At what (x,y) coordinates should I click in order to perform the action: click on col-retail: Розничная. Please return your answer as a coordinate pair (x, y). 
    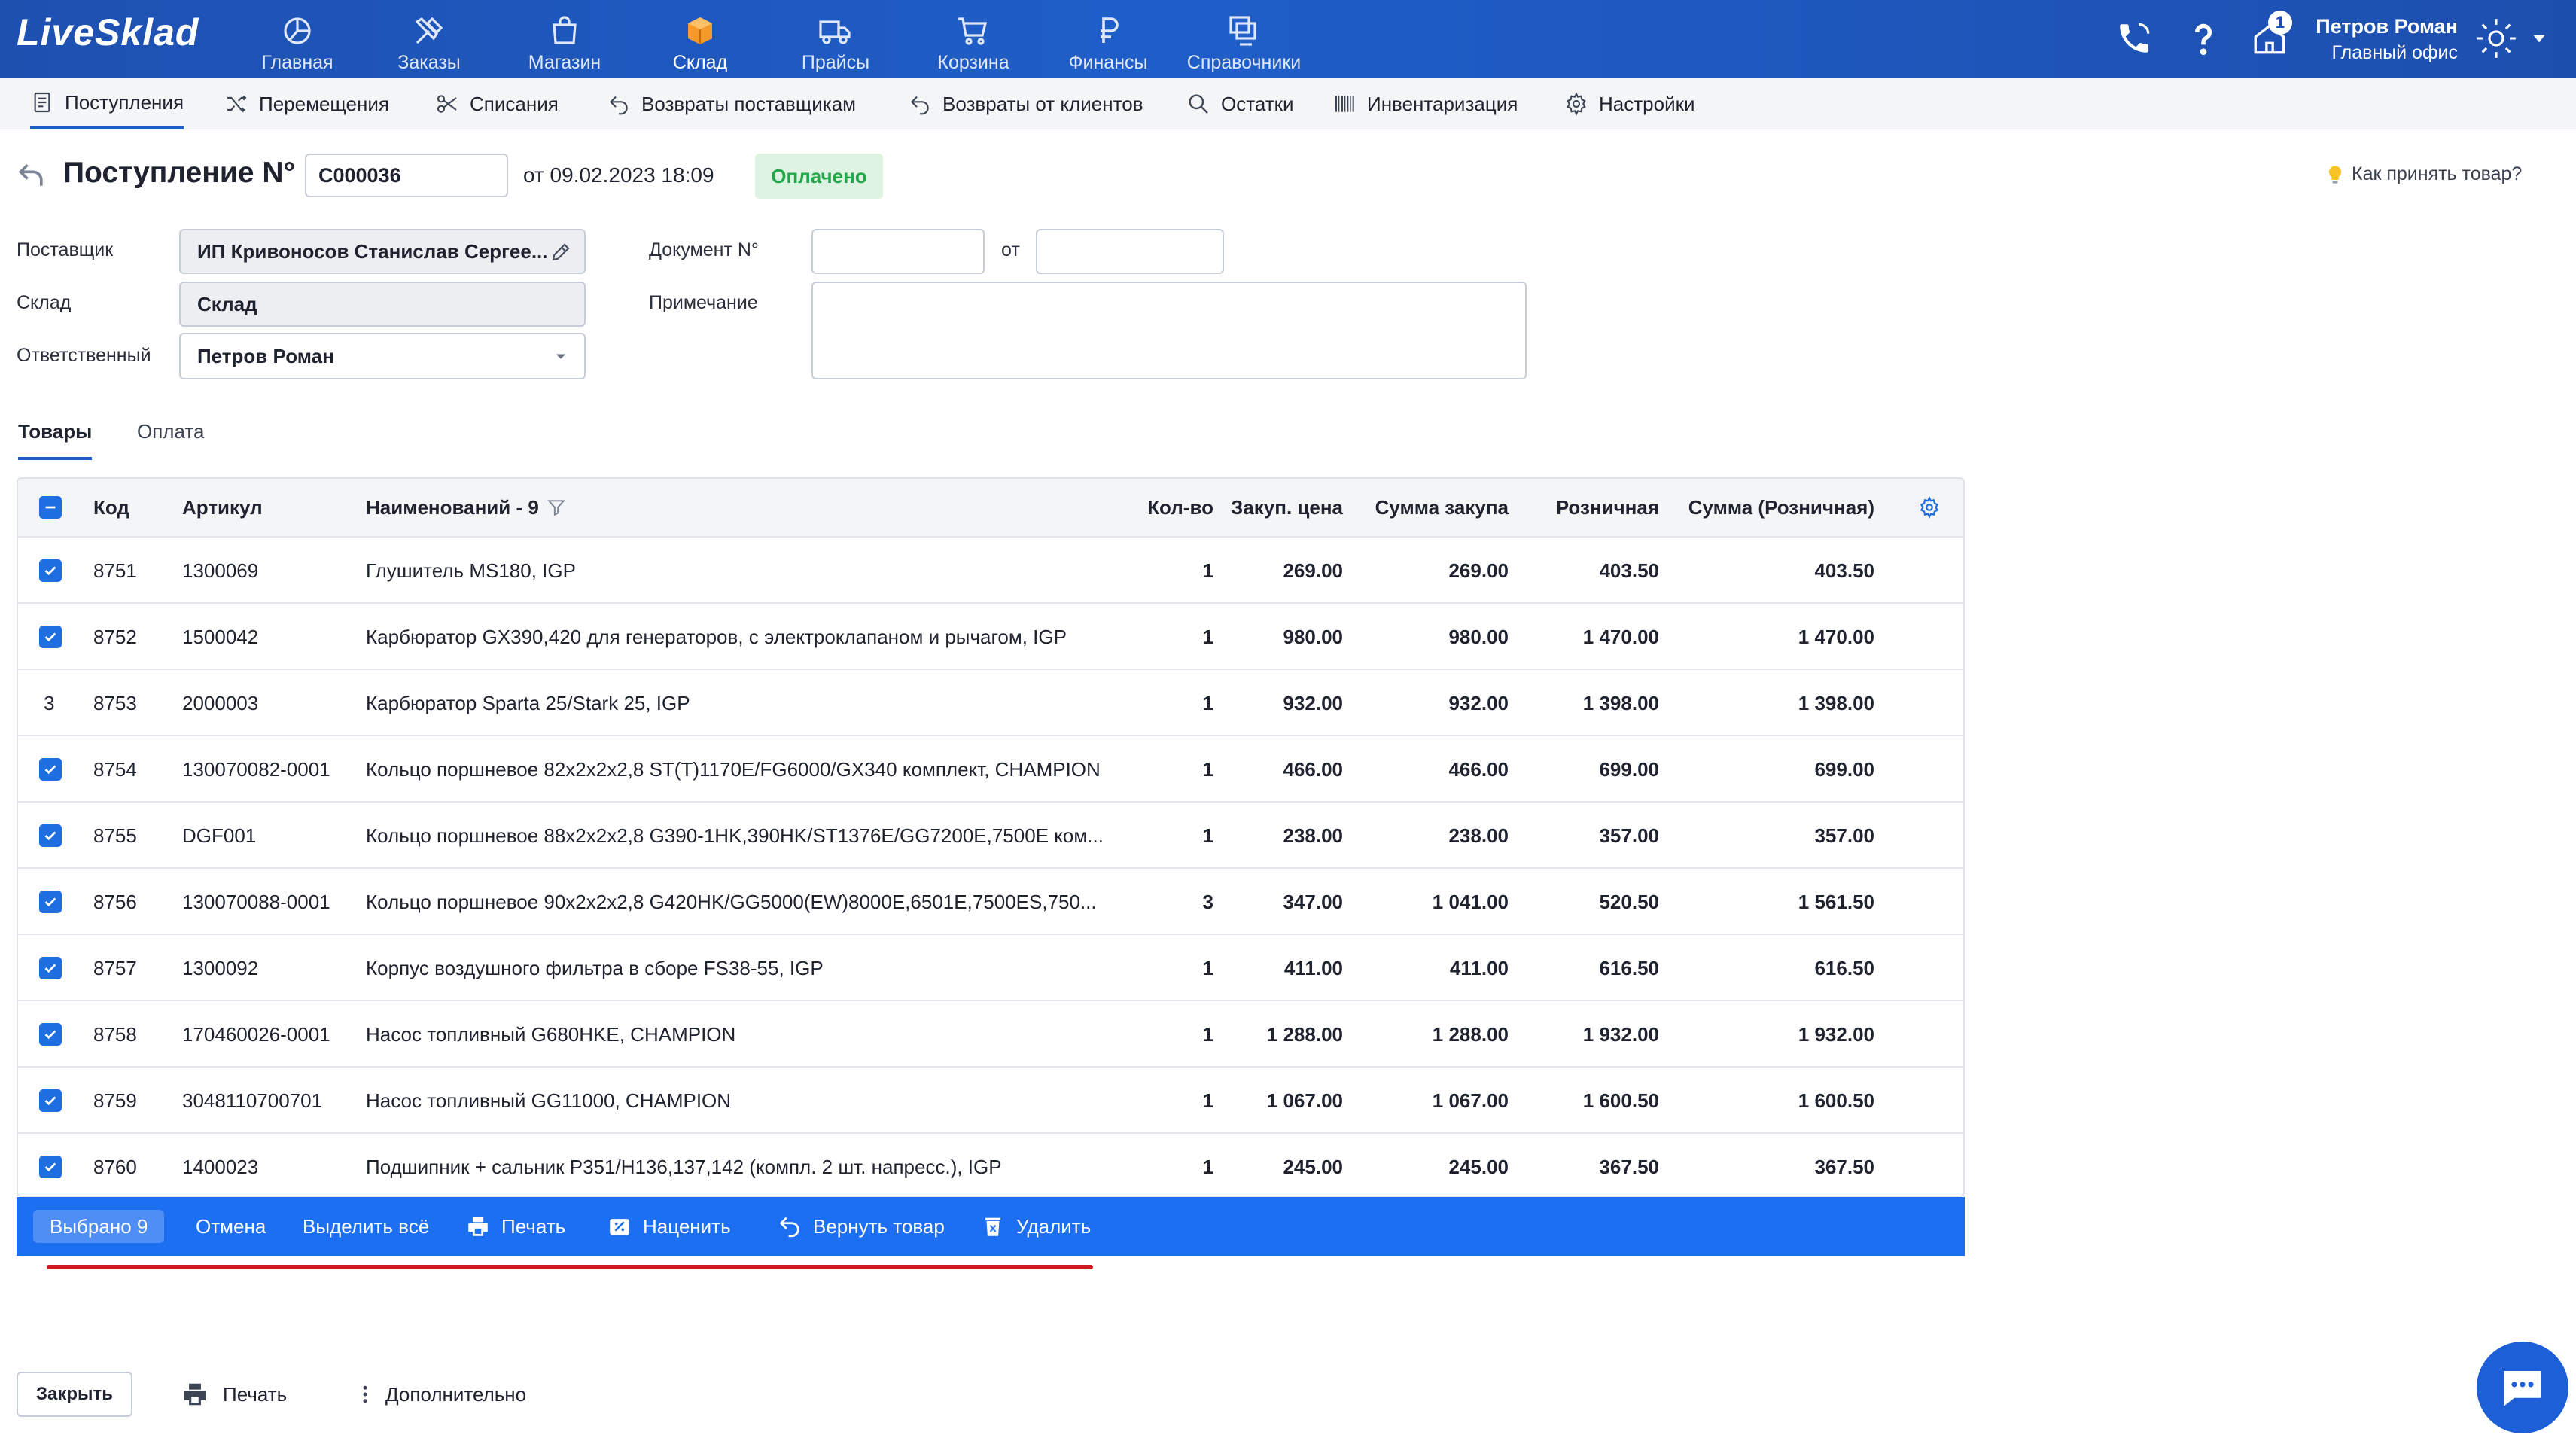
    Looking at the image, I should click on (1592, 508).